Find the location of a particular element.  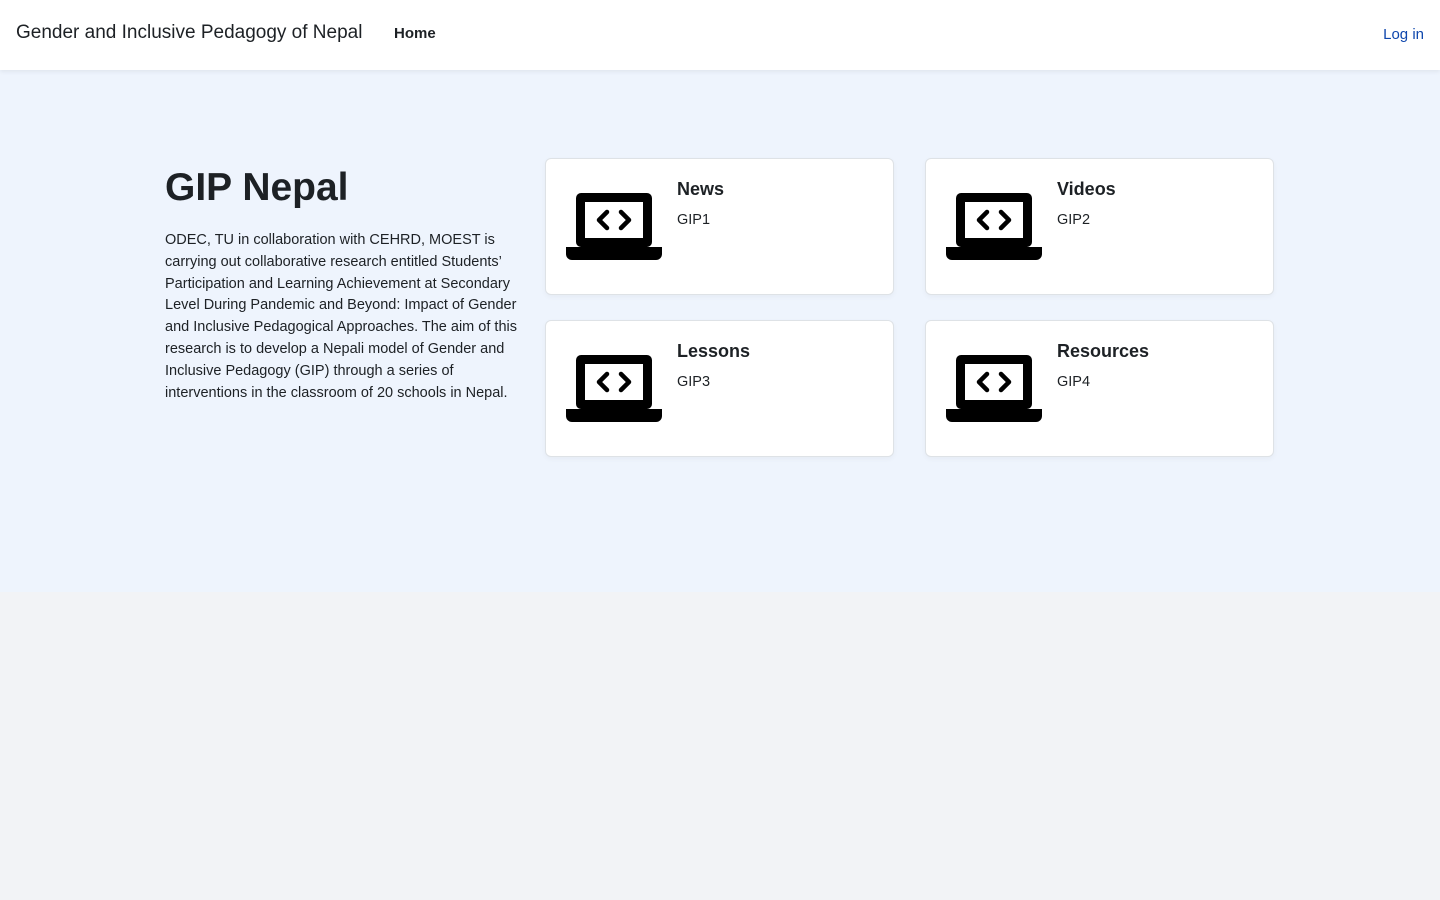

card-subtitle: GIP1 is located at coordinates (694, 220).